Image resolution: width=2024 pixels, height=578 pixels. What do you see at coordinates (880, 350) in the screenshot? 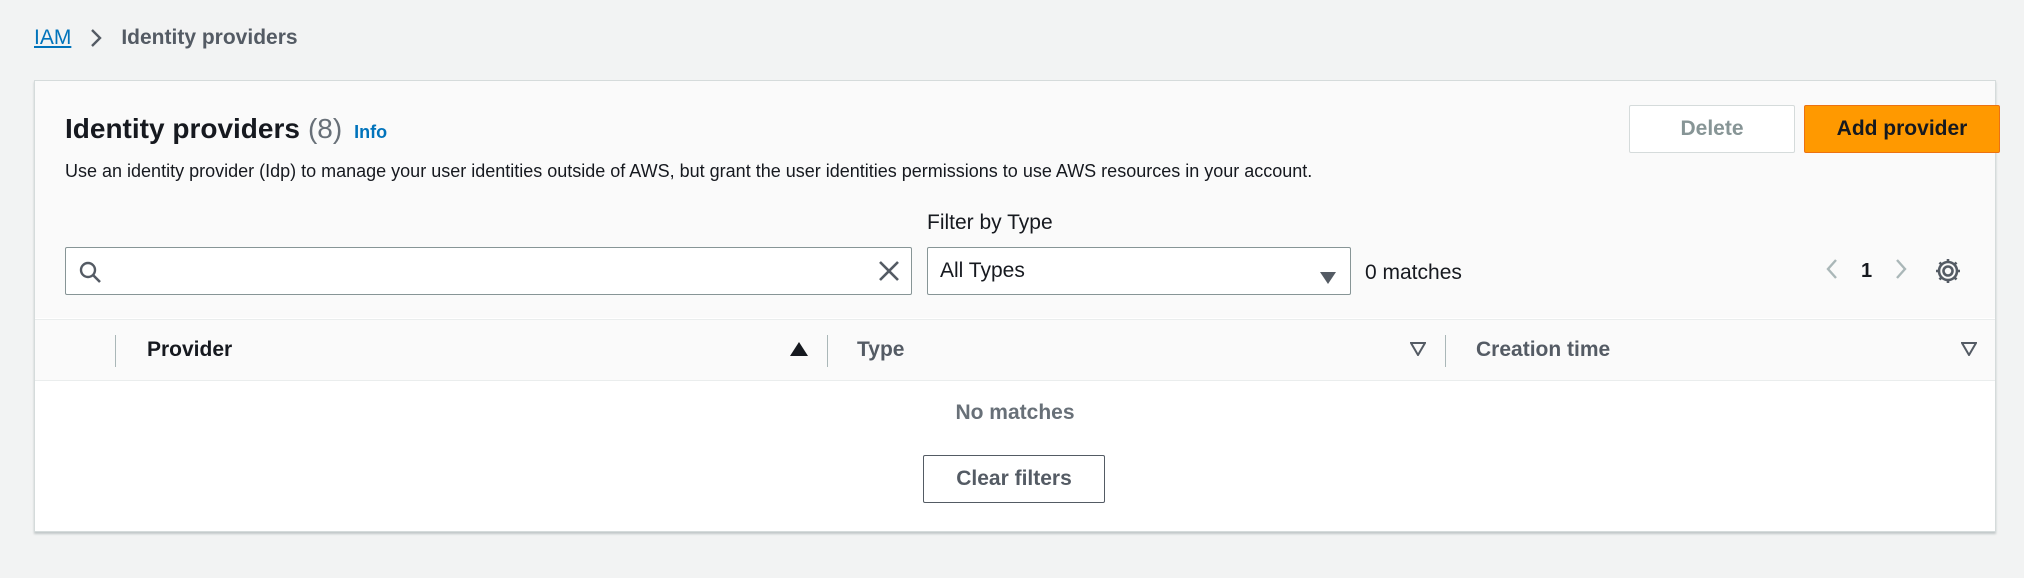
I see `column-header-type: Type` at bounding box center [880, 350].